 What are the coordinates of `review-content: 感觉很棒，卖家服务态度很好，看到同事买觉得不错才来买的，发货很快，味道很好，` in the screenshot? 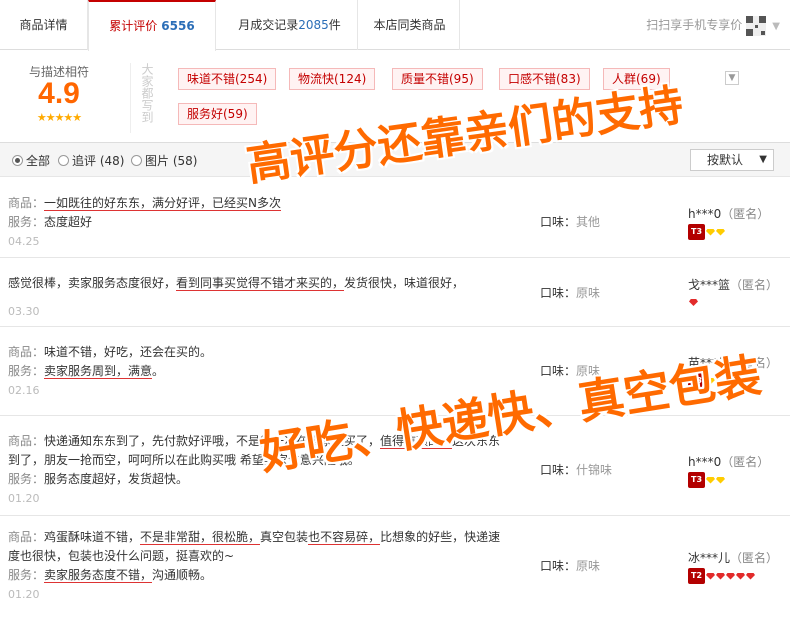 It's located at (263, 283).